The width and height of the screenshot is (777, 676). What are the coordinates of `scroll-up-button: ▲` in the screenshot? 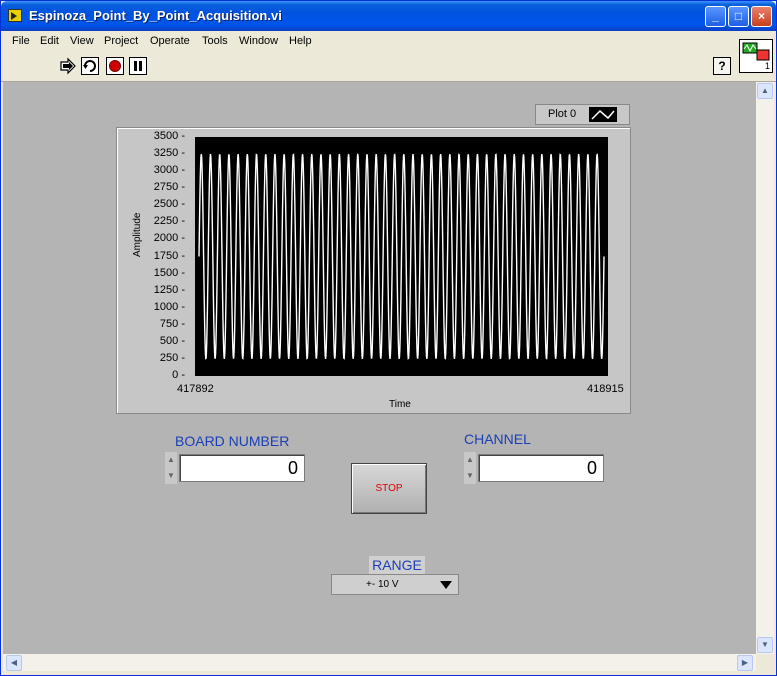 It's located at (765, 91).